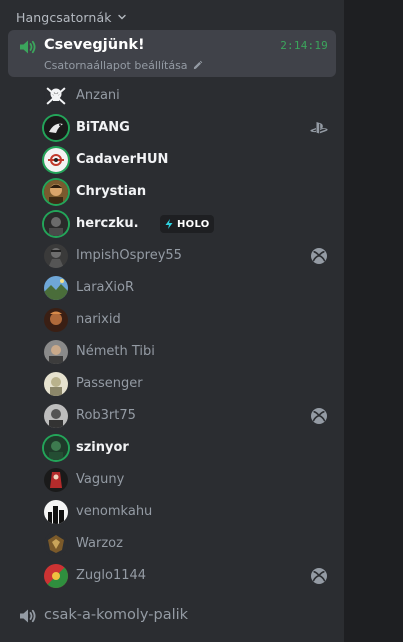 This screenshot has height=642, width=403. What do you see at coordinates (129, 255) in the screenshot?
I see `user-name: ImpishOsprey55` at bounding box center [129, 255].